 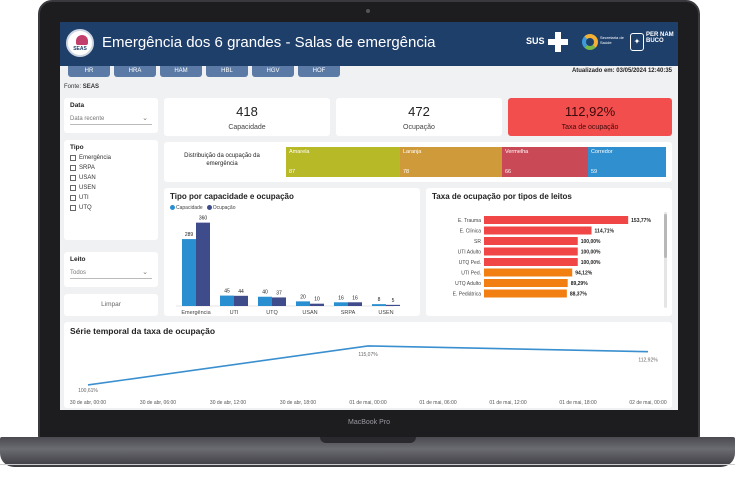 I want to click on tab-hbl: HBL, so click(x=227, y=71).